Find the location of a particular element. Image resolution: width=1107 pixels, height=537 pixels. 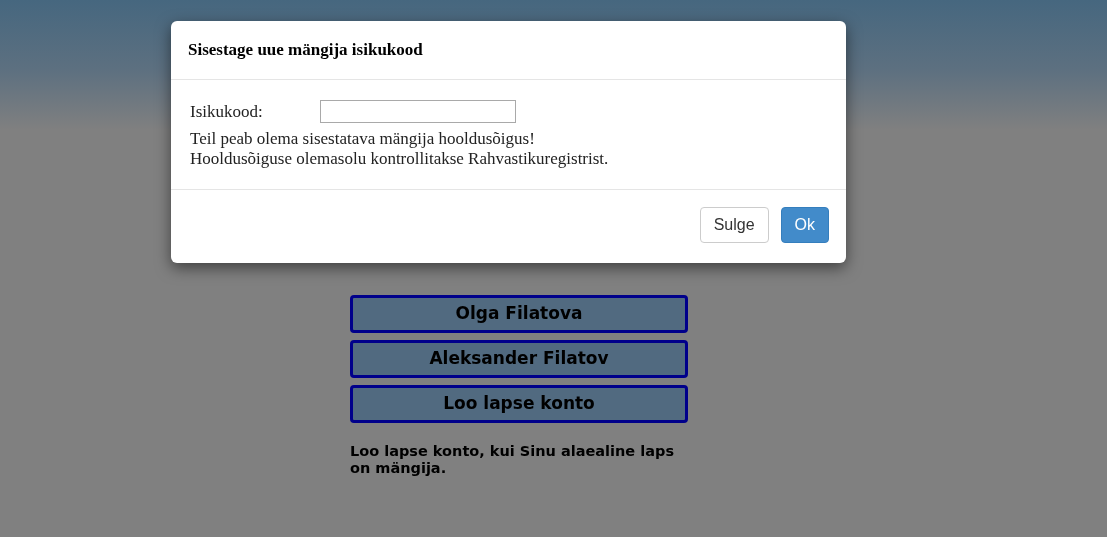

account-button: Olga Filatova is located at coordinates (519, 314).